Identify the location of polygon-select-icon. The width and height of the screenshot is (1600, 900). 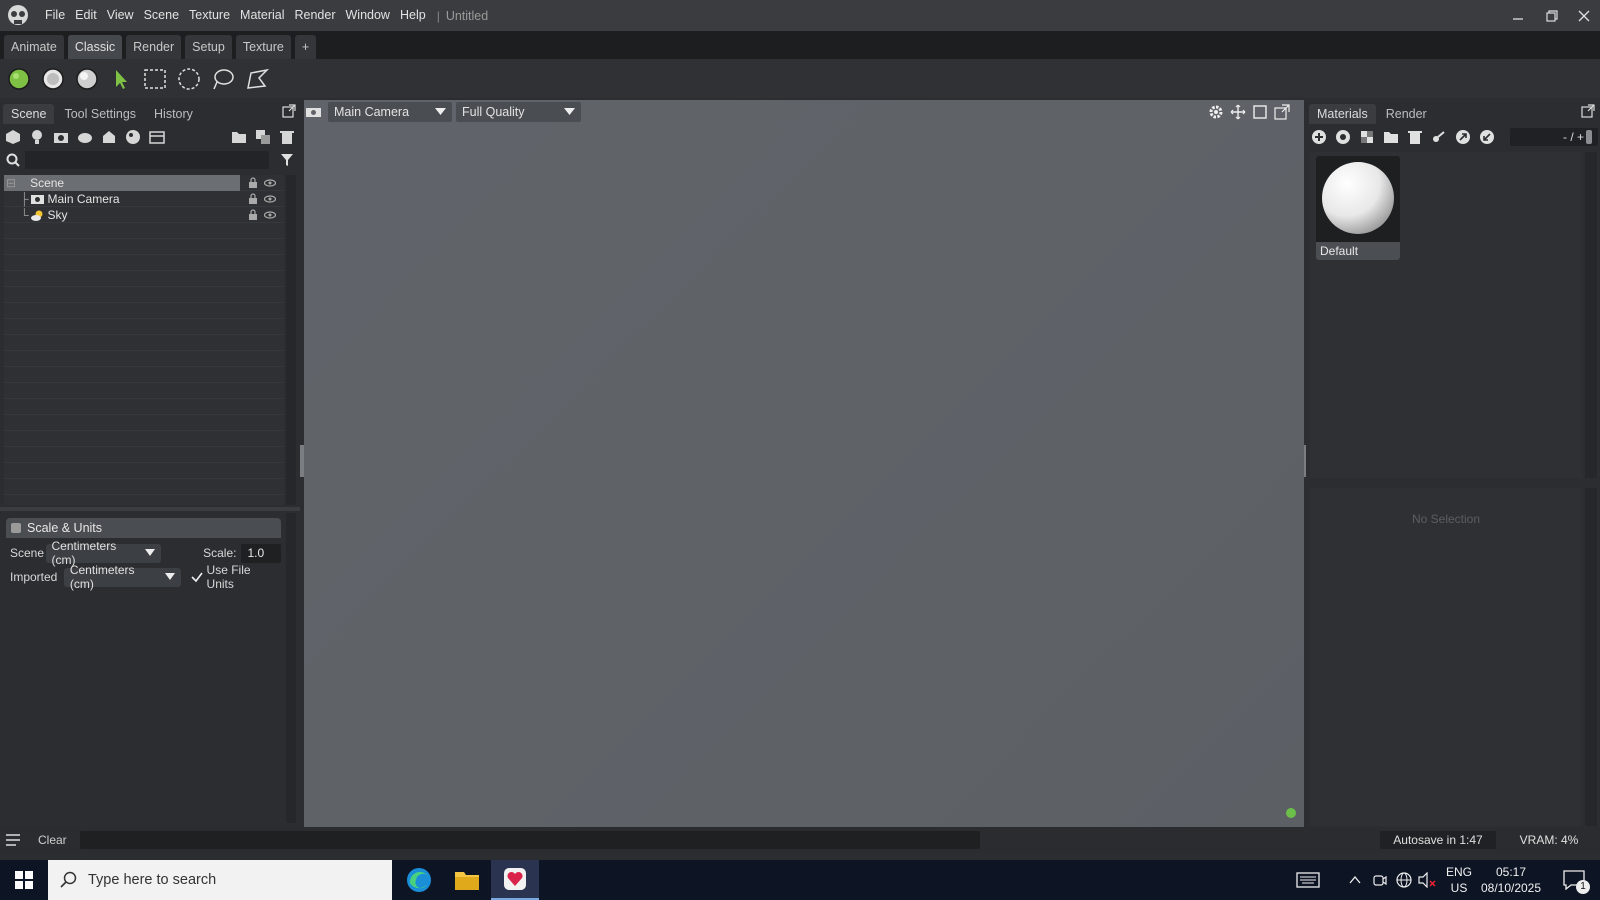
(257, 79).